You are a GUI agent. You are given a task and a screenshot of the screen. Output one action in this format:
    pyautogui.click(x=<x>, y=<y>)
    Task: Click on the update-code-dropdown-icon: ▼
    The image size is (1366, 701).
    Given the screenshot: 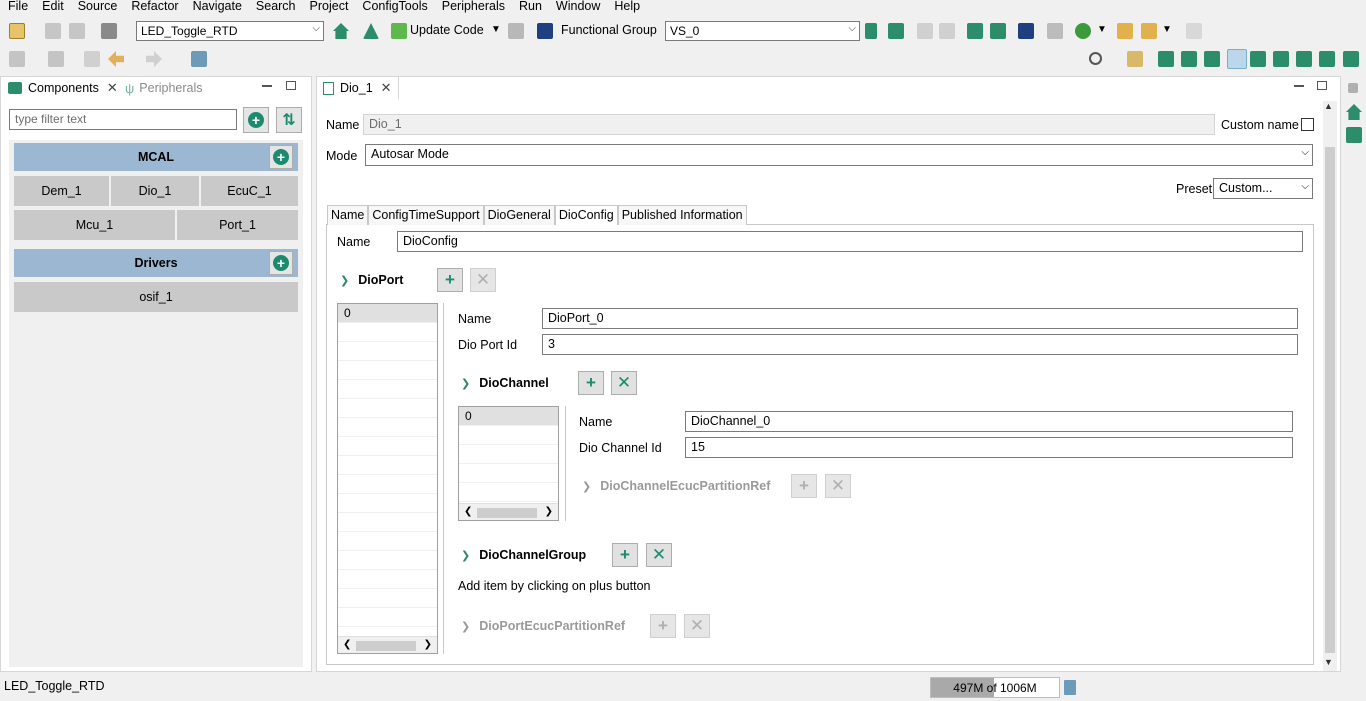 What is the action you would take?
    pyautogui.click(x=496, y=29)
    